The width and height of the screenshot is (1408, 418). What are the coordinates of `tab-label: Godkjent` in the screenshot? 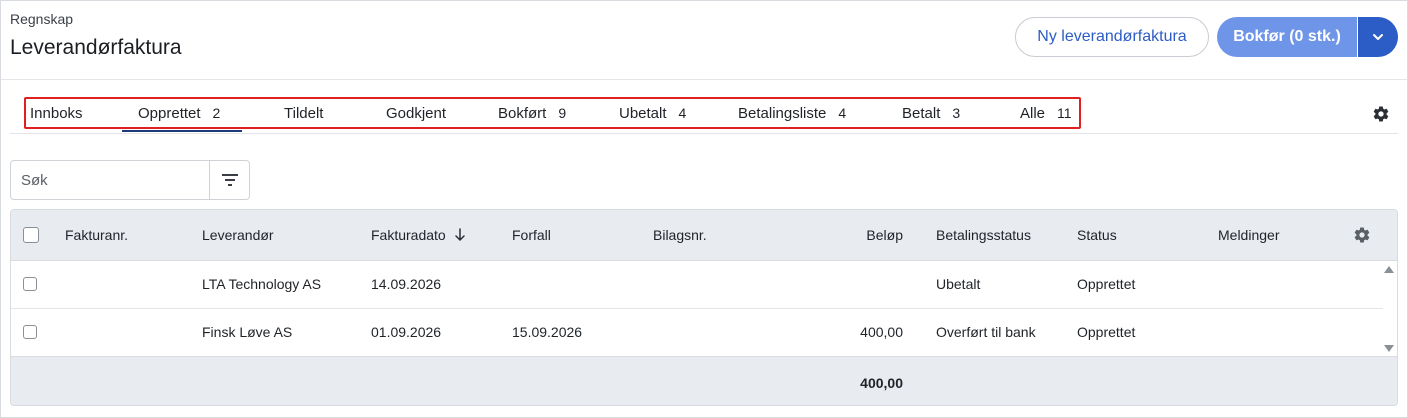 It's located at (416, 113).